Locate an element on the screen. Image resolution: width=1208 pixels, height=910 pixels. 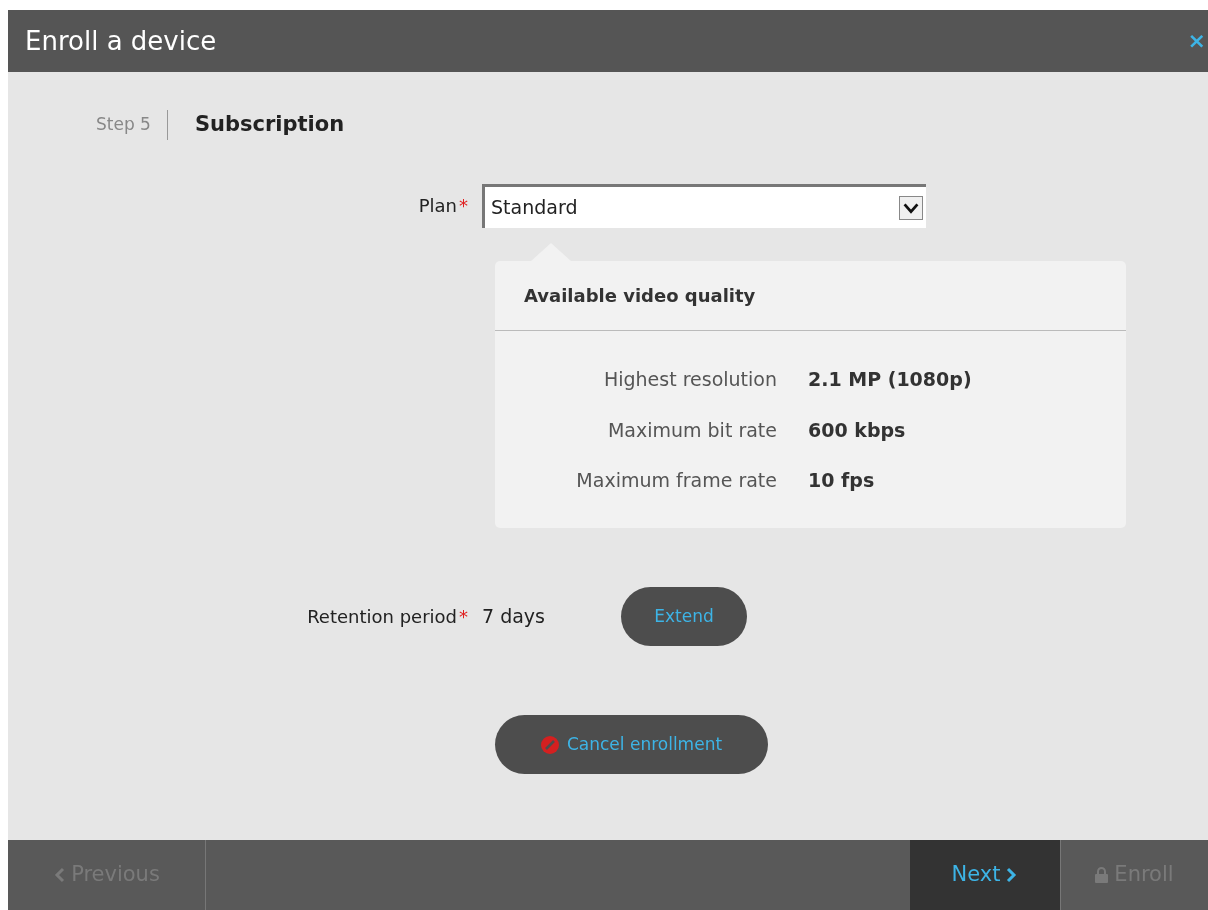
spec-value: 2.1 MP (1080p) is located at coordinates (890, 379).